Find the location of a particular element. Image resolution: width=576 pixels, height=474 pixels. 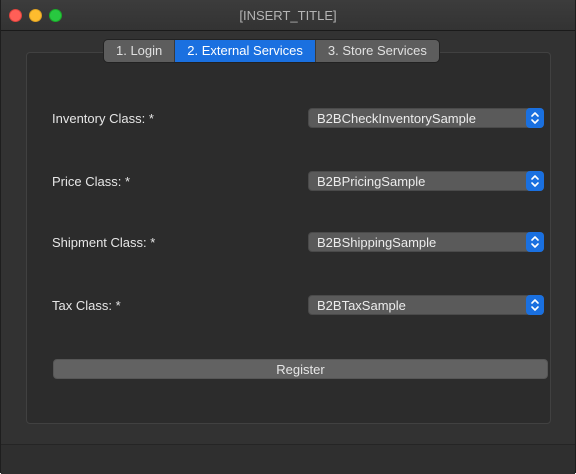

title-bar: [INSERT_TITLE] is located at coordinates (288, 15).